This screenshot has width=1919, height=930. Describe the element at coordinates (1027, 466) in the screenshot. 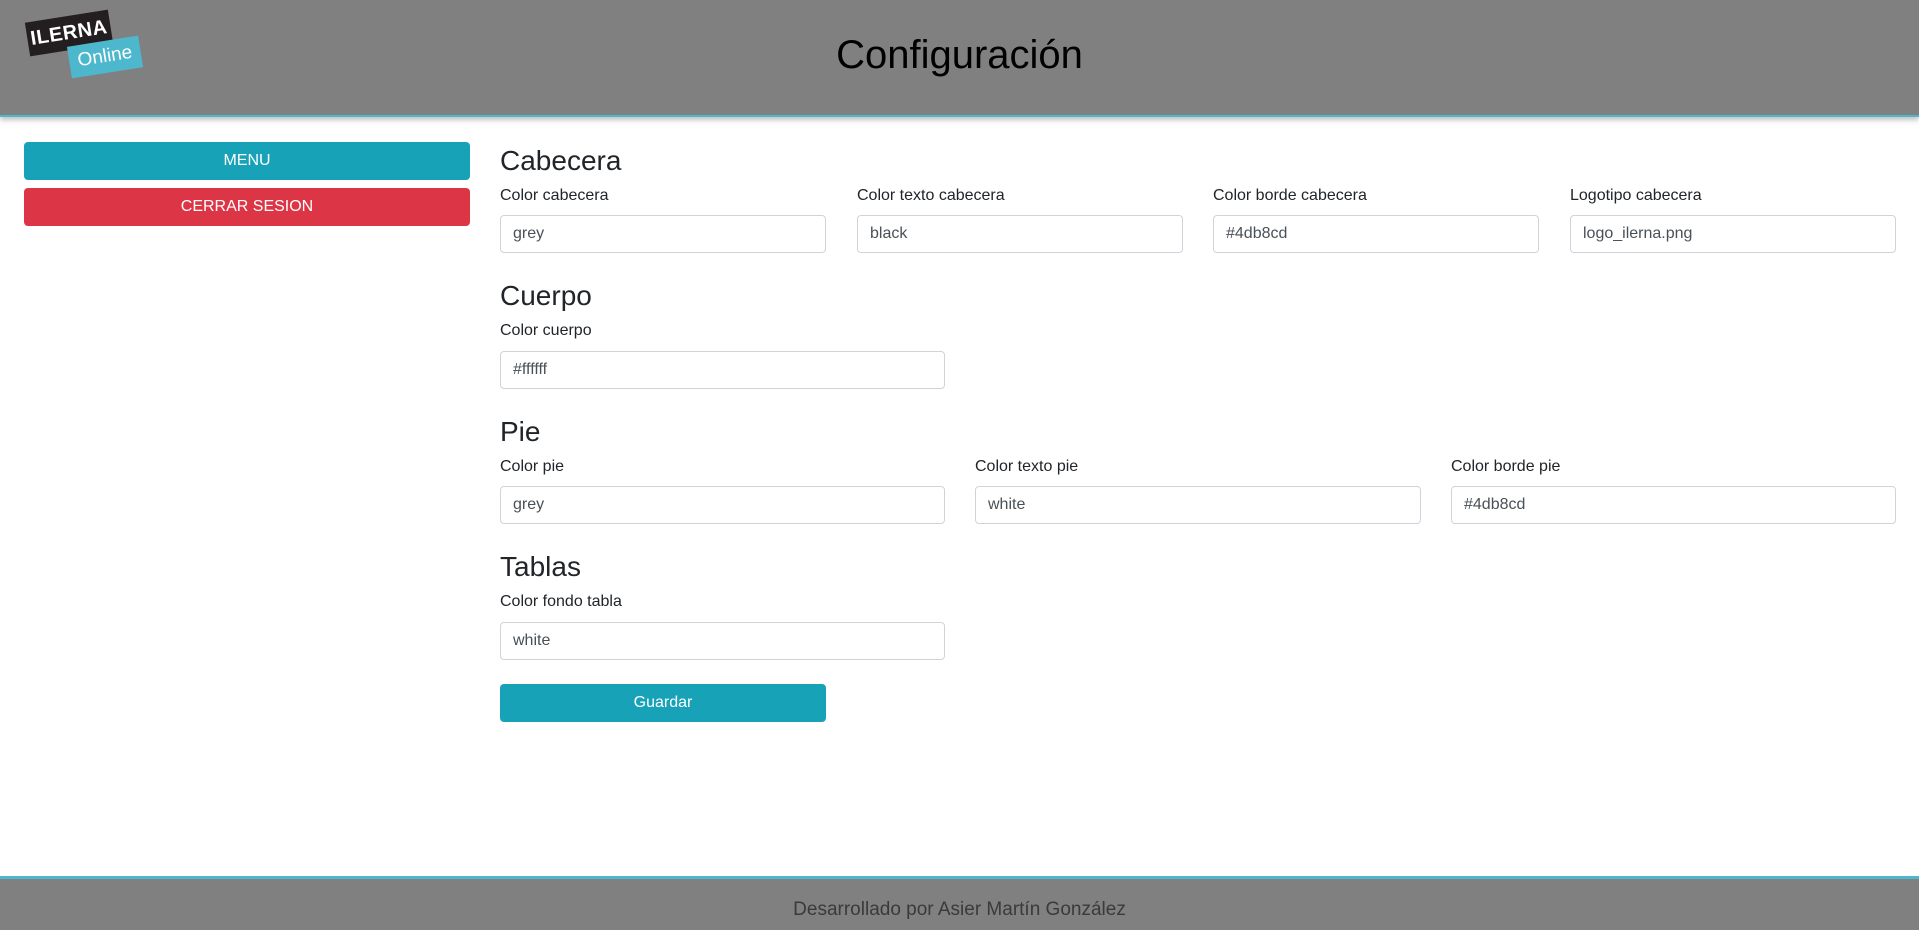

I see `label-color-texto-pie: Color texto pie` at that location.